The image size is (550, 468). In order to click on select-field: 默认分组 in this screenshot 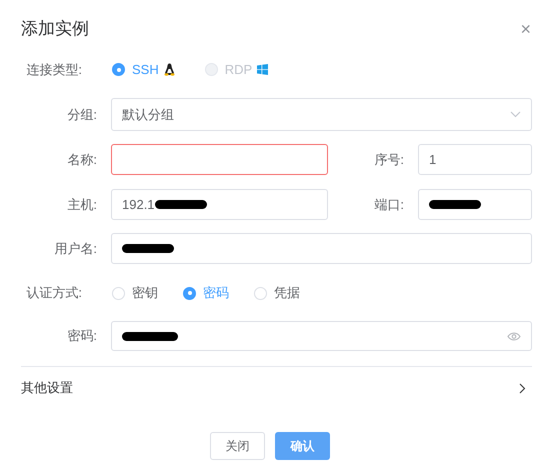, I will do `click(321, 114)`.